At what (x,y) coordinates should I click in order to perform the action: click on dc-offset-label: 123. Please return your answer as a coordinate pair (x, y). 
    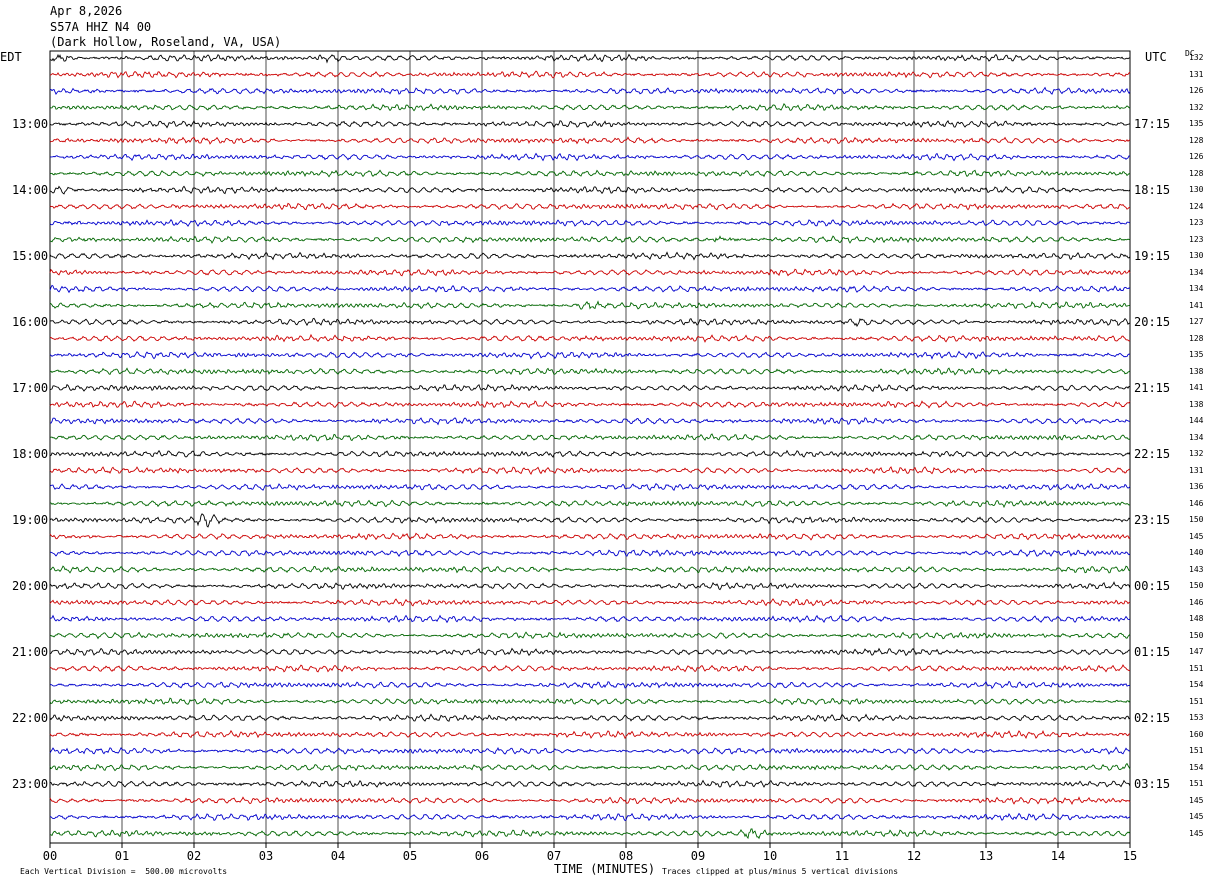
    Looking at the image, I should click on (1196, 239).